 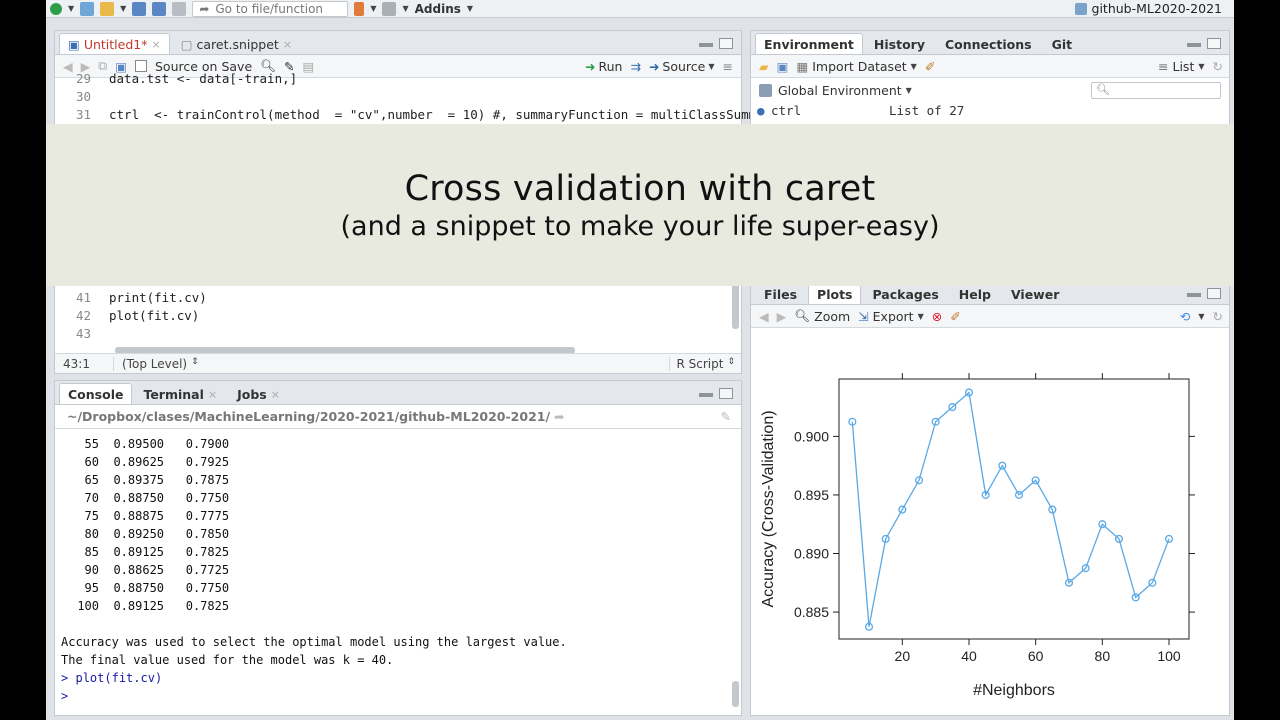 I want to click on list-view-button: ≡ List ▼, so click(x=1181, y=66).